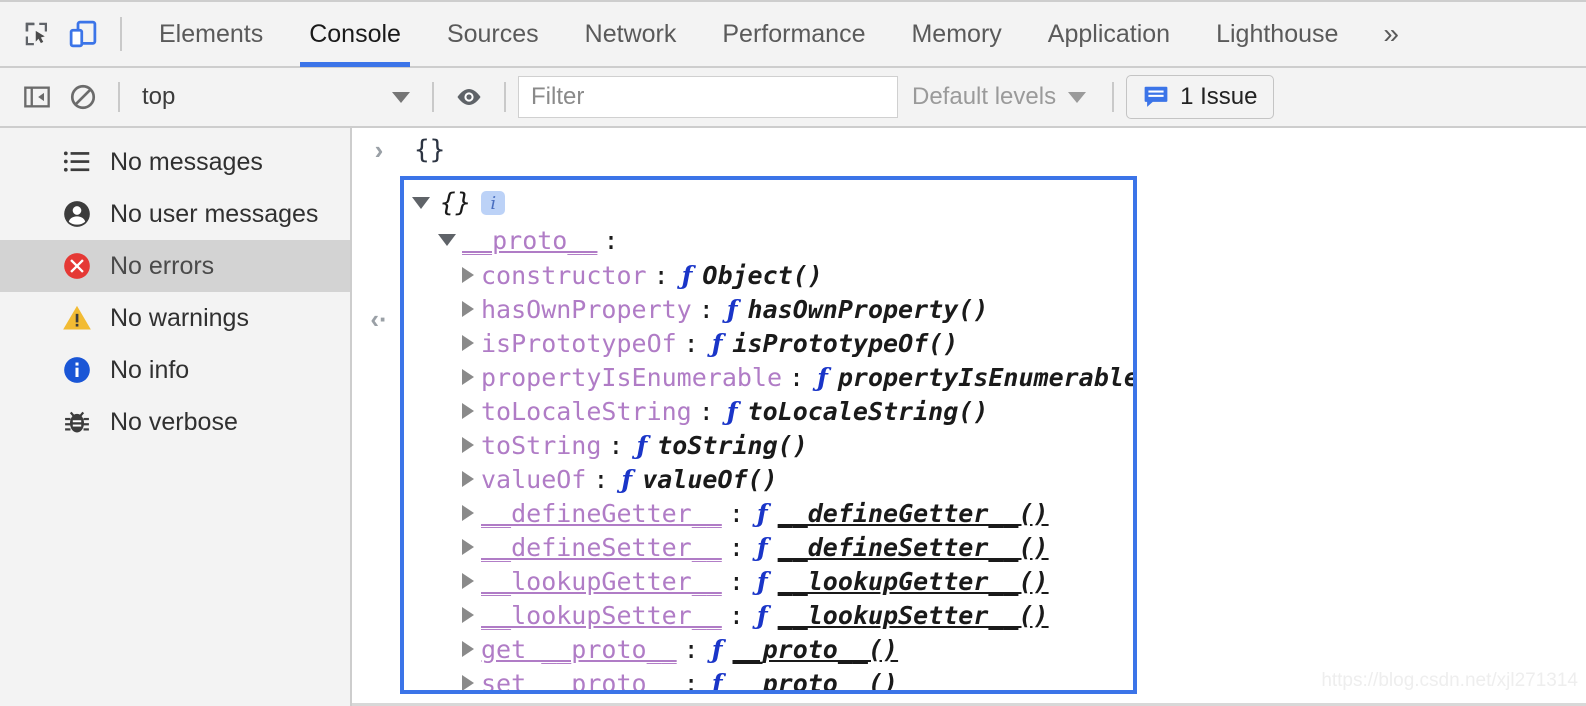  I want to click on property-name: propertyIsEnumerable, so click(632, 377).